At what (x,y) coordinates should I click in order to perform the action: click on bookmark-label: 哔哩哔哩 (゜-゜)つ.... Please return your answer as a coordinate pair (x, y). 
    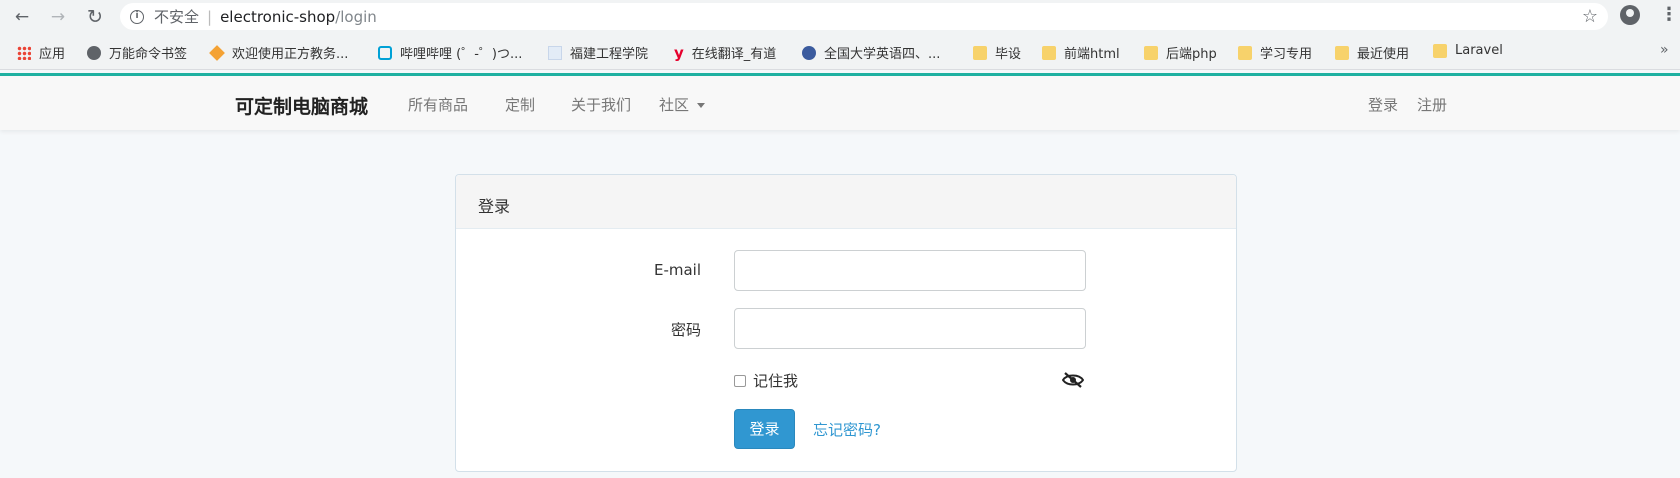
    Looking at the image, I should click on (461, 54).